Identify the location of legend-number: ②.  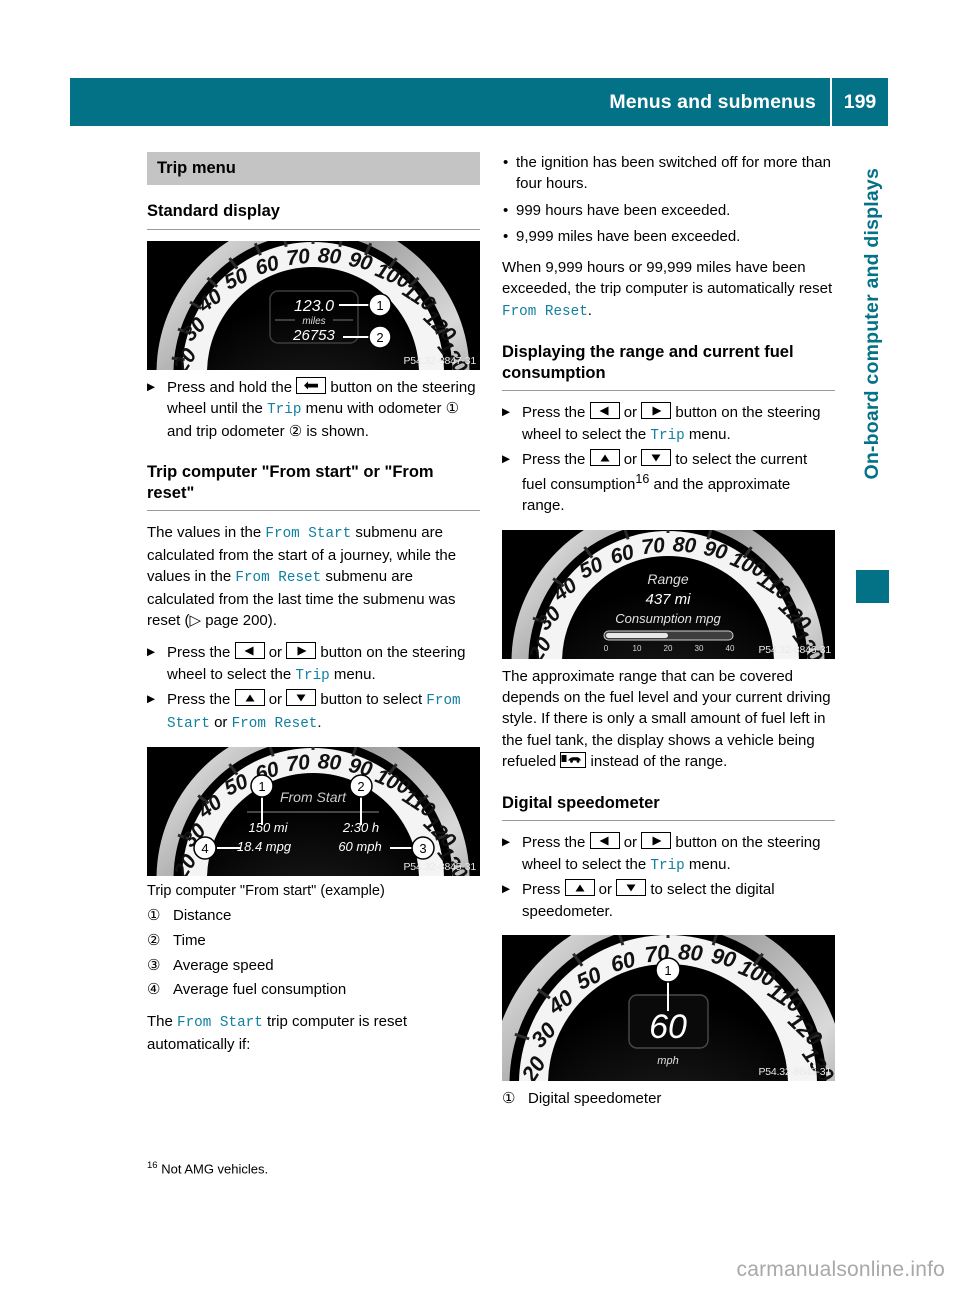
(154, 940).